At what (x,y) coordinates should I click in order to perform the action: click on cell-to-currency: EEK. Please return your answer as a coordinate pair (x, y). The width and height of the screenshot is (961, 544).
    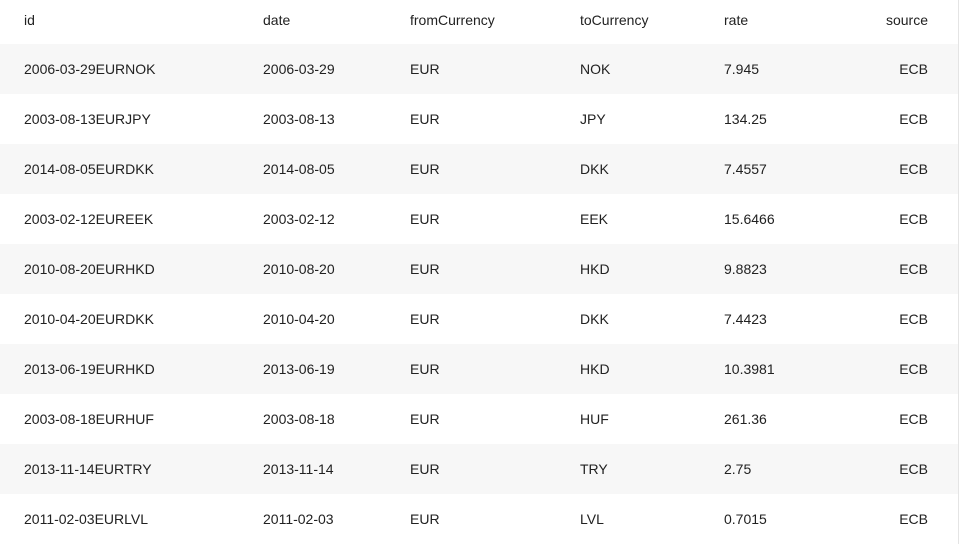
    Looking at the image, I should click on (594, 219).